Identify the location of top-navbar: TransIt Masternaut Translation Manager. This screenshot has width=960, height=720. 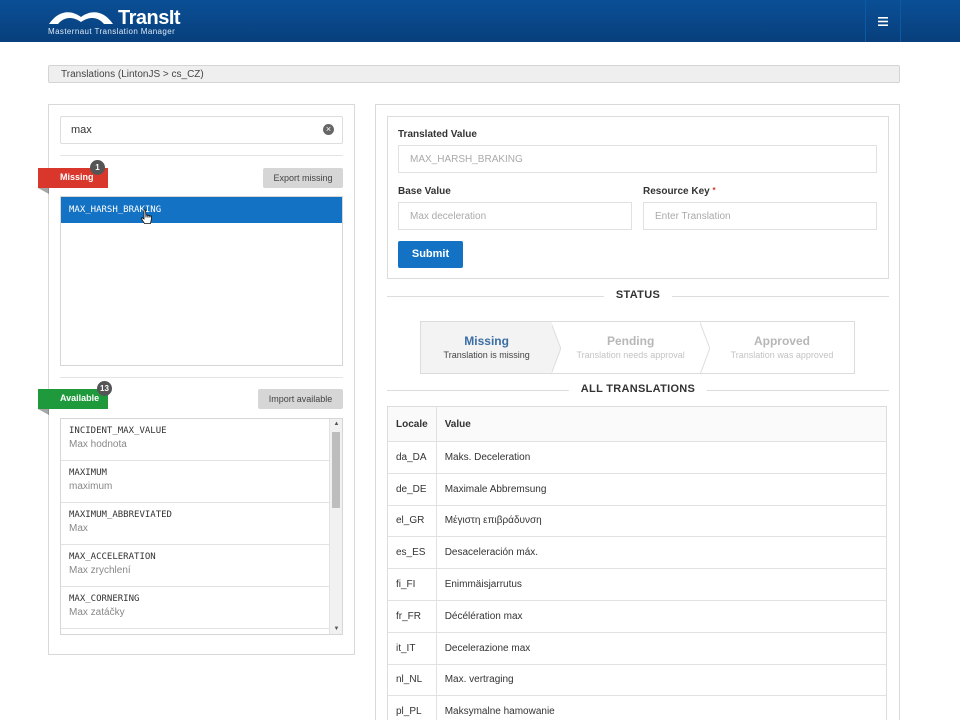
(480, 21).